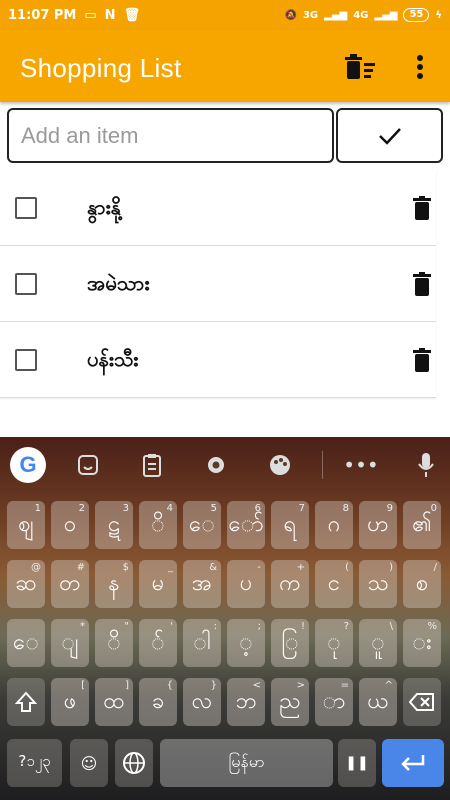  What do you see at coordinates (114, 702) in the screenshot?
I see `key: ထ]` at bounding box center [114, 702].